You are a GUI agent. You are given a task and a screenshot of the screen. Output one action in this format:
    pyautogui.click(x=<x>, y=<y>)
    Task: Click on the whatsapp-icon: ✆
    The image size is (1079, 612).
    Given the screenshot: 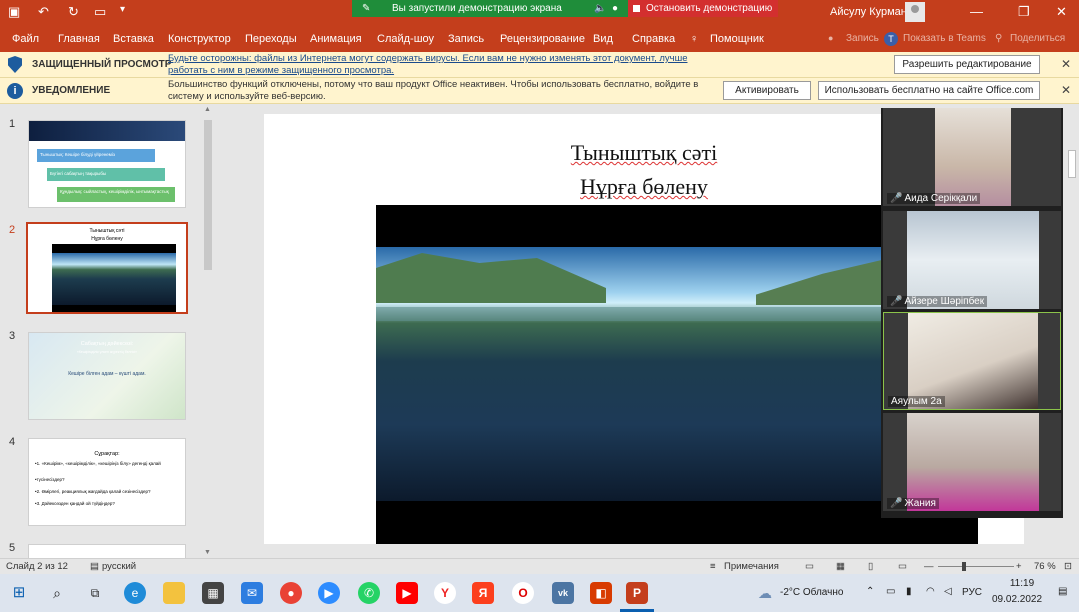 What is the action you would take?
    pyautogui.click(x=369, y=593)
    